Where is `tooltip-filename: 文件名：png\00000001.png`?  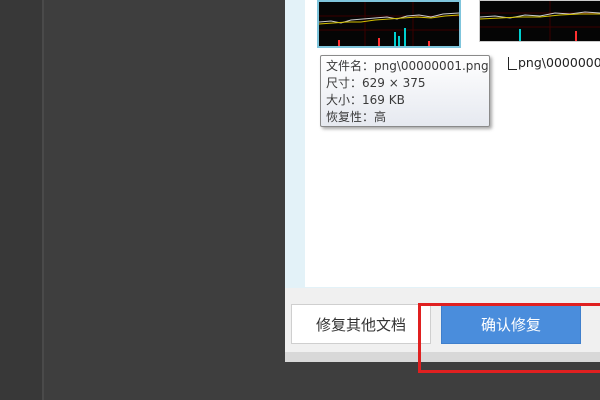
tooltip-filename: 文件名：png\00000001.png is located at coordinates (407, 66).